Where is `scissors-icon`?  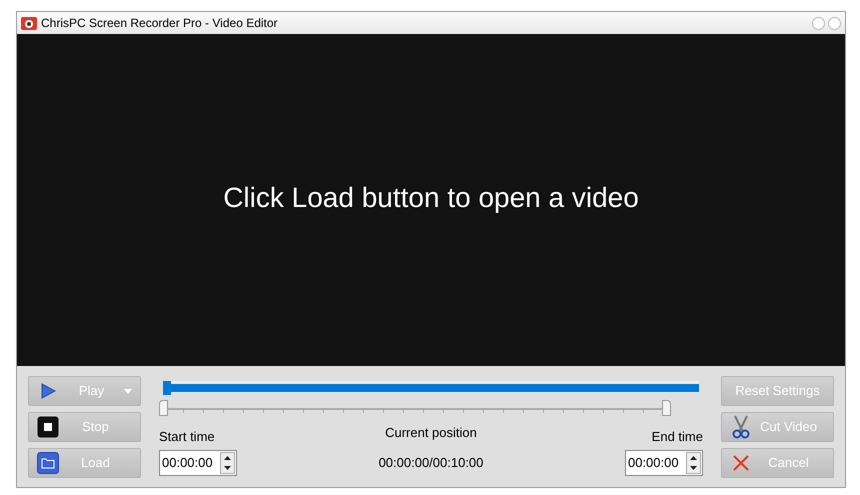
scissors-icon is located at coordinates (741, 427).